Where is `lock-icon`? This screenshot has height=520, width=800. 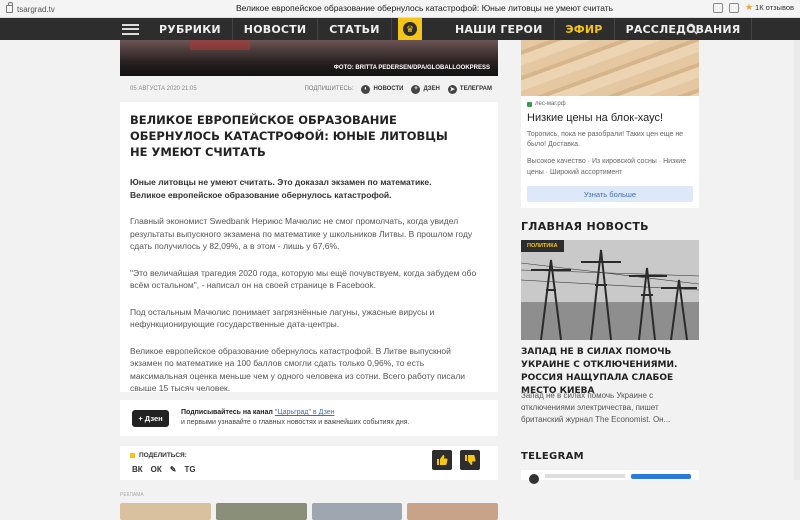 lock-icon is located at coordinates (9, 7).